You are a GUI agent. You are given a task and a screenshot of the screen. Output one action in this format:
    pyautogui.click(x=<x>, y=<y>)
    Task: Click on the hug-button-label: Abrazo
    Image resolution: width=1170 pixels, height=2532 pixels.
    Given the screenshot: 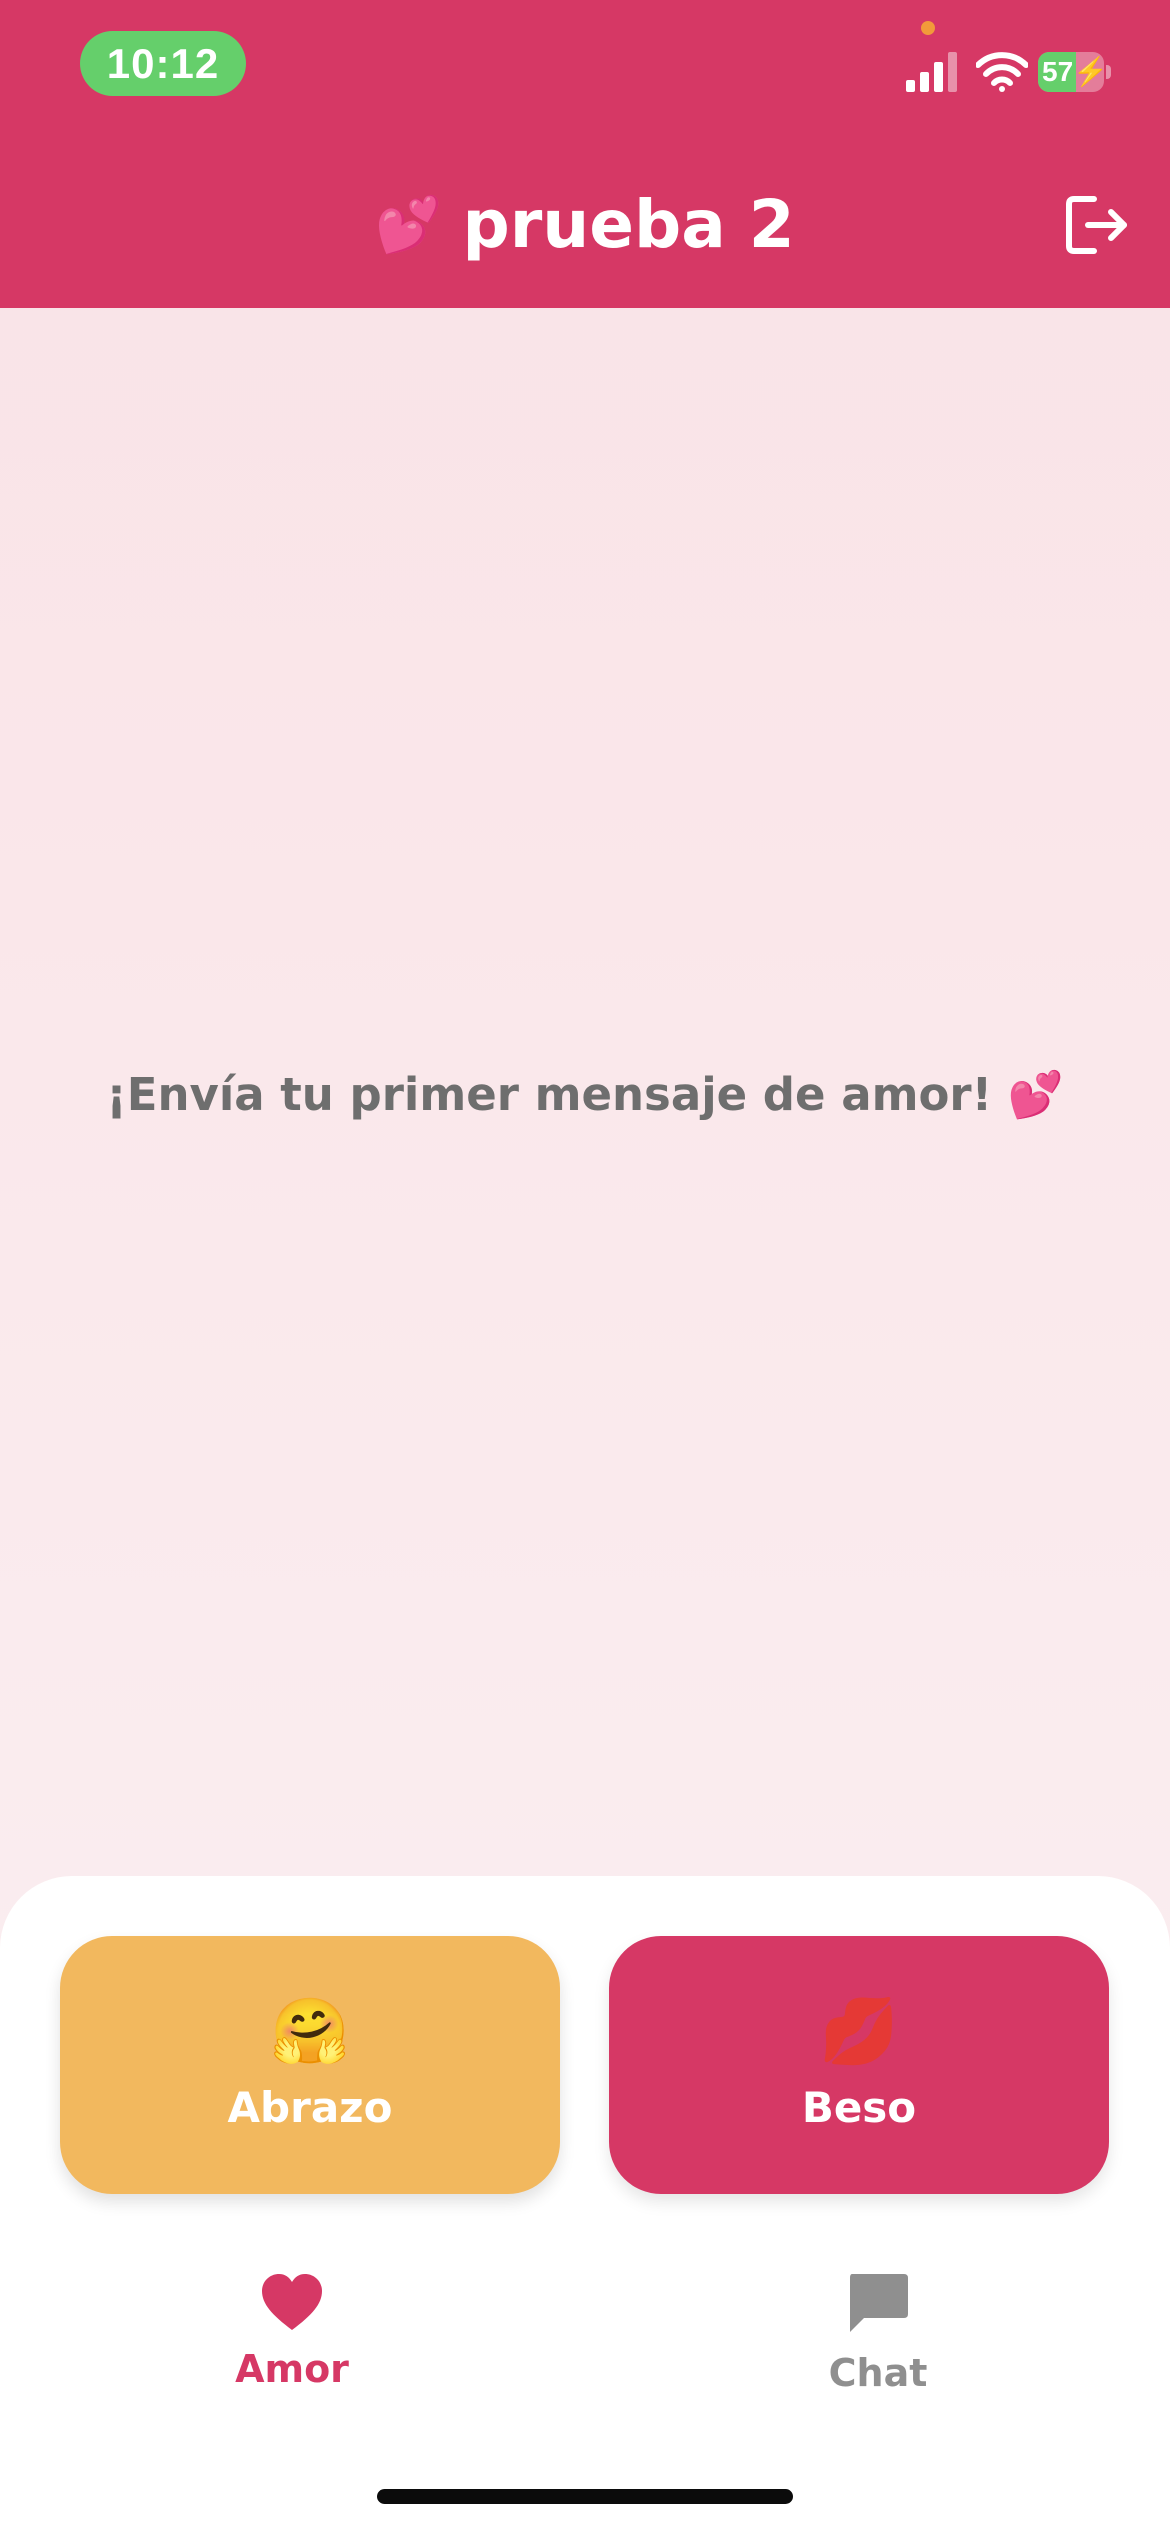 What is the action you would take?
    pyautogui.click(x=310, y=2107)
    